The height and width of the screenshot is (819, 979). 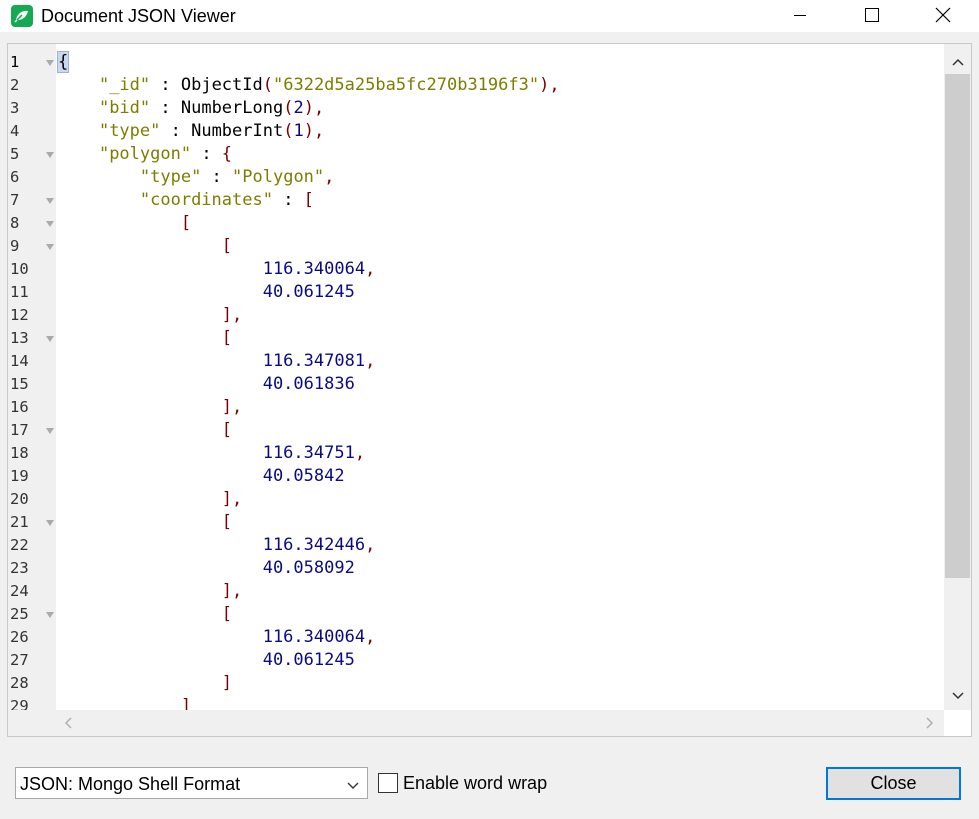 I want to click on format-dropdown: JSON: Mongo Shell Format, so click(x=191, y=783).